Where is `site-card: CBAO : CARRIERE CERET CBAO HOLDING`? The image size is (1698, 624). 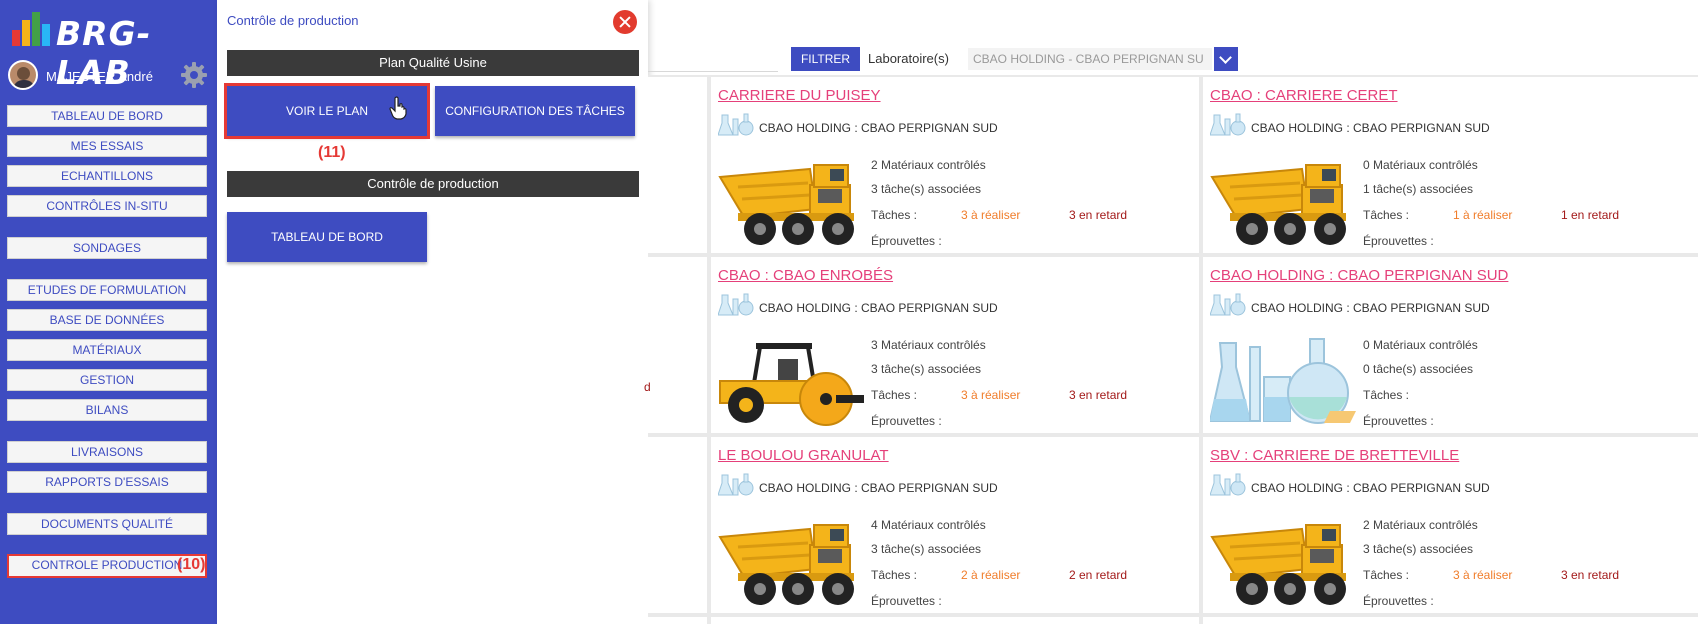 site-card: CBAO : CARRIERE CERET CBAO HOLDING is located at coordinates (1450, 165).